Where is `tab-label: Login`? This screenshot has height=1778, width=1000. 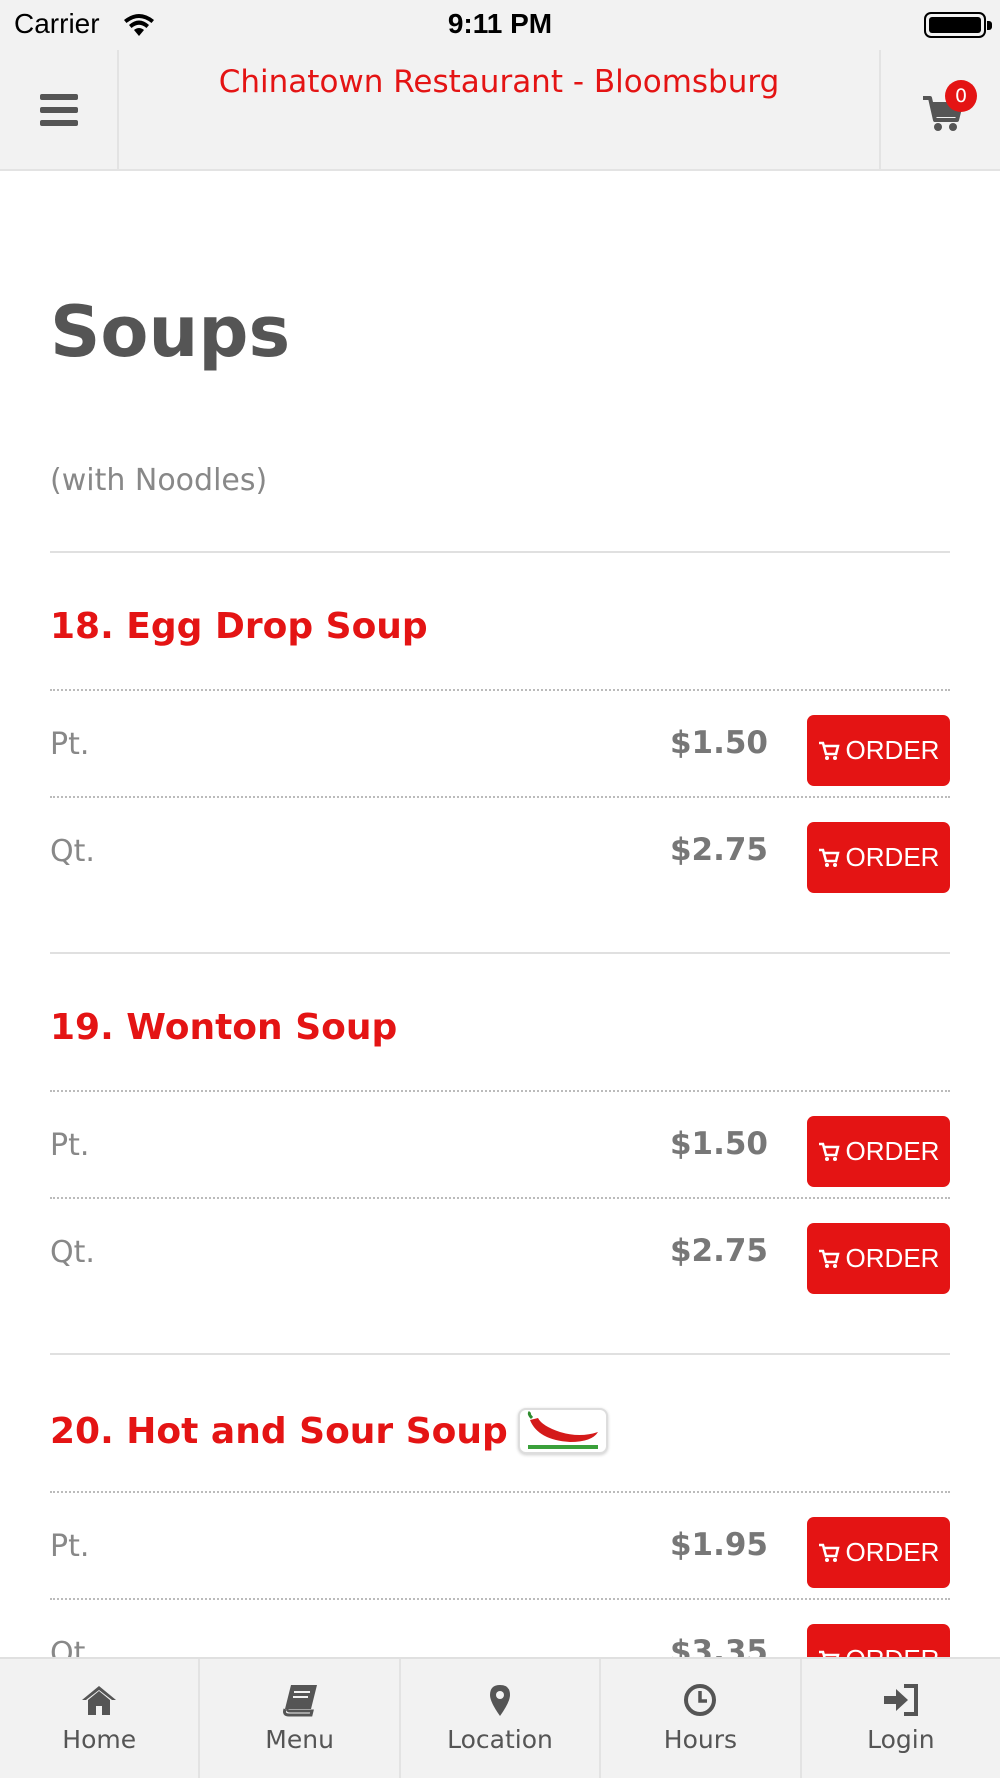 tab-label: Login is located at coordinates (901, 1739).